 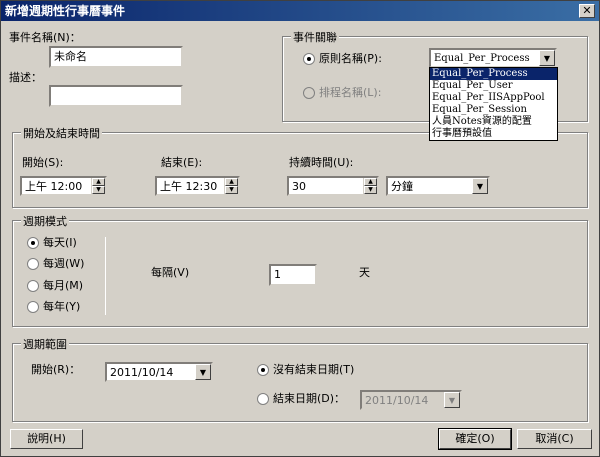 What do you see at coordinates (33, 286) in the screenshot?
I see `monthly-radio-icon` at bounding box center [33, 286].